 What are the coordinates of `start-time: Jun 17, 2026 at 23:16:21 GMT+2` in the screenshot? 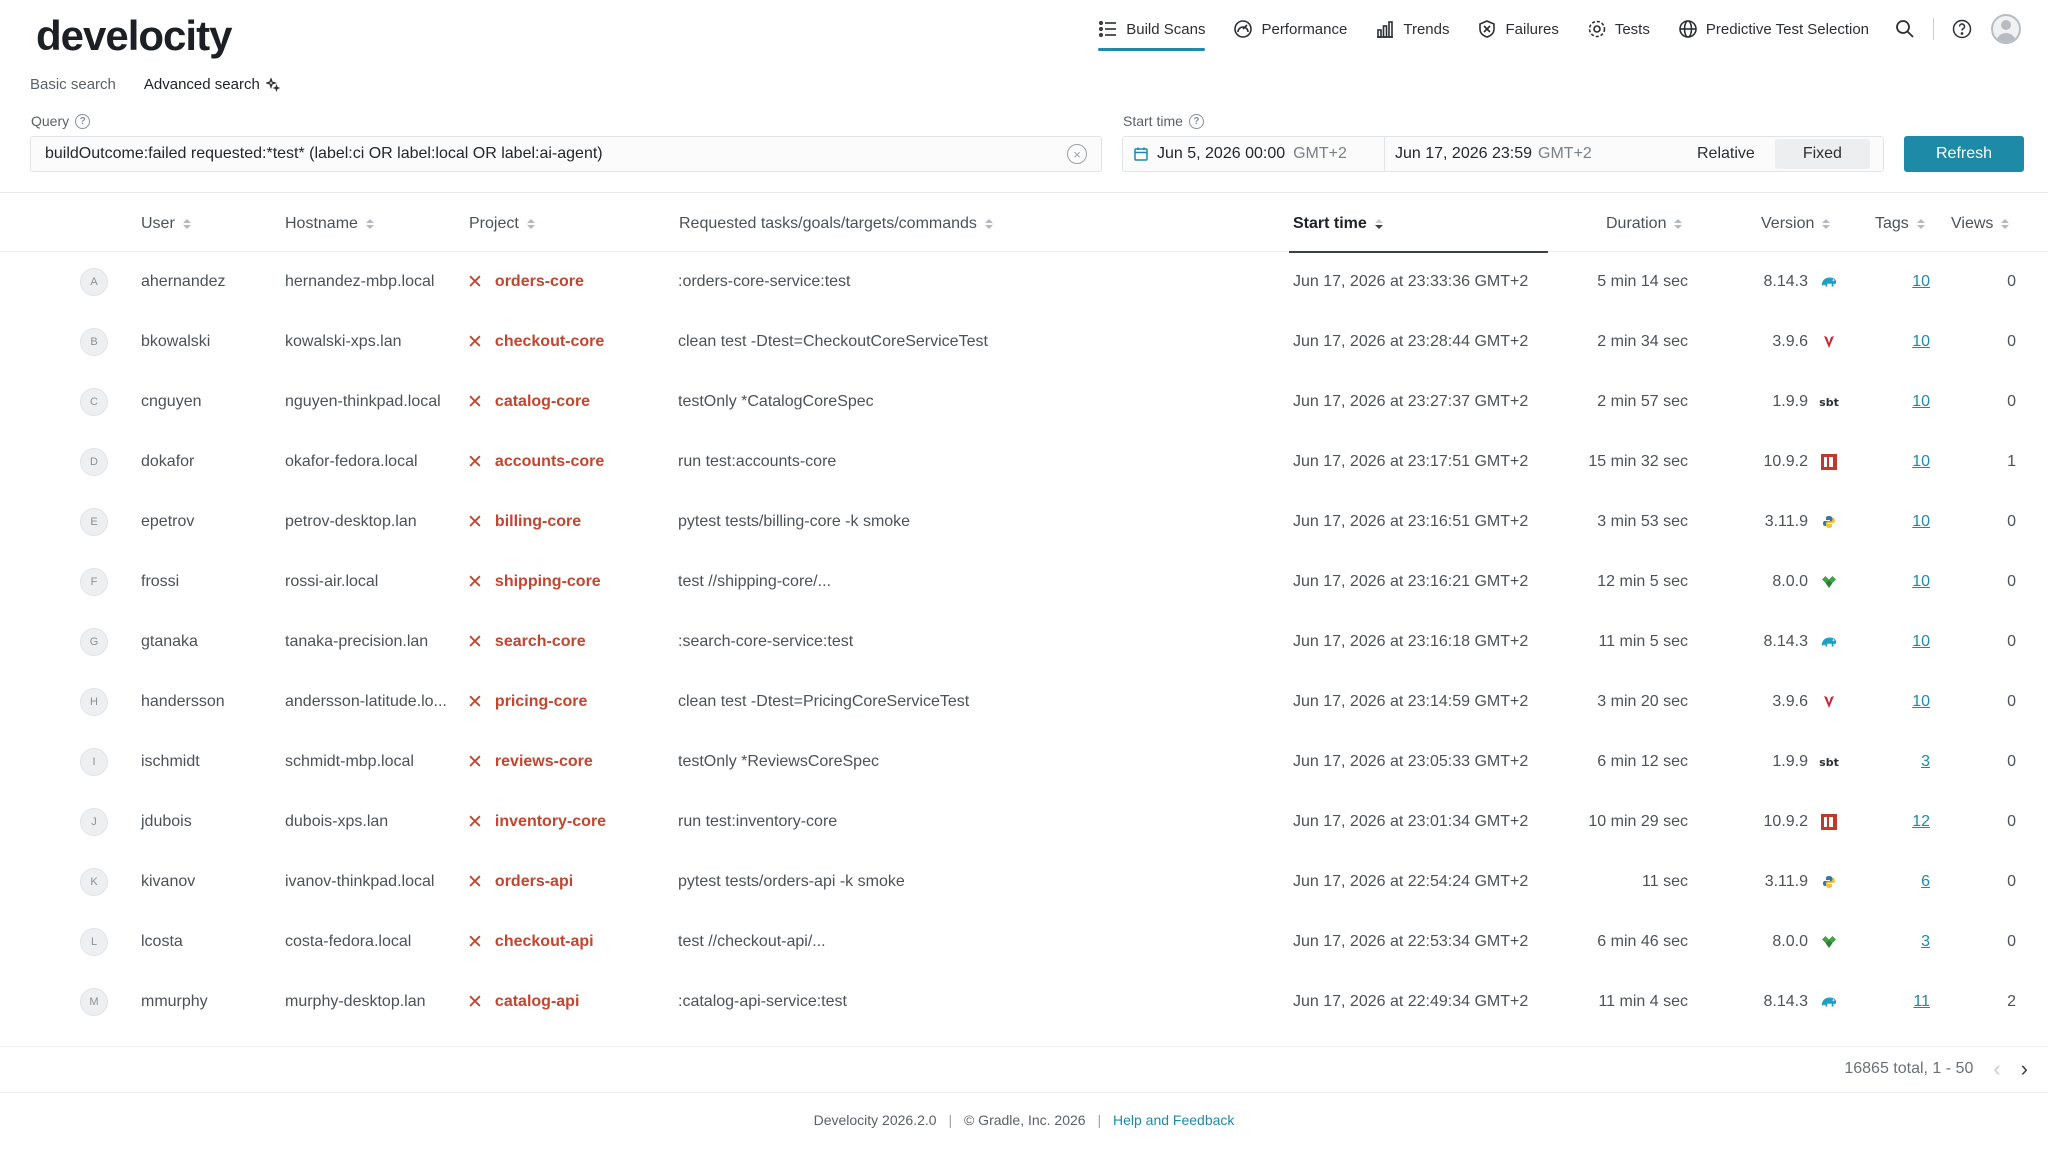 It's located at (1411, 581).